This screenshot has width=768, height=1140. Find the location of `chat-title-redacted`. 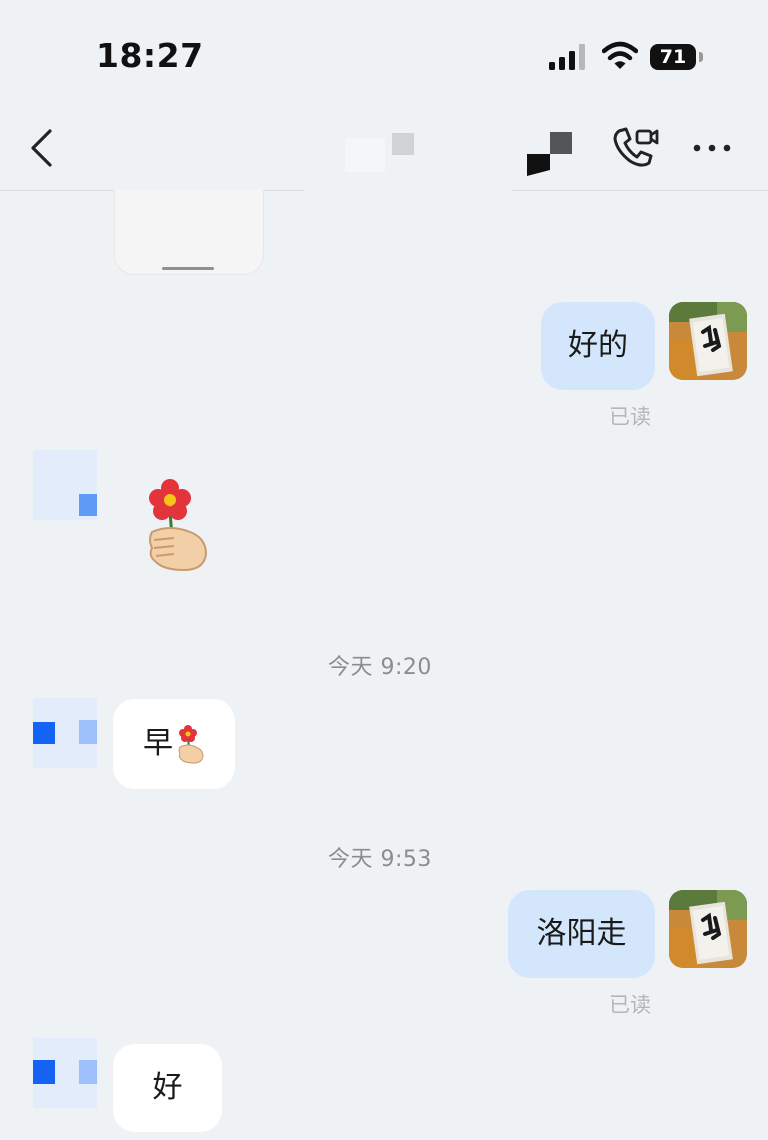

chat-title-redacted is located at coordinates (365, 155).